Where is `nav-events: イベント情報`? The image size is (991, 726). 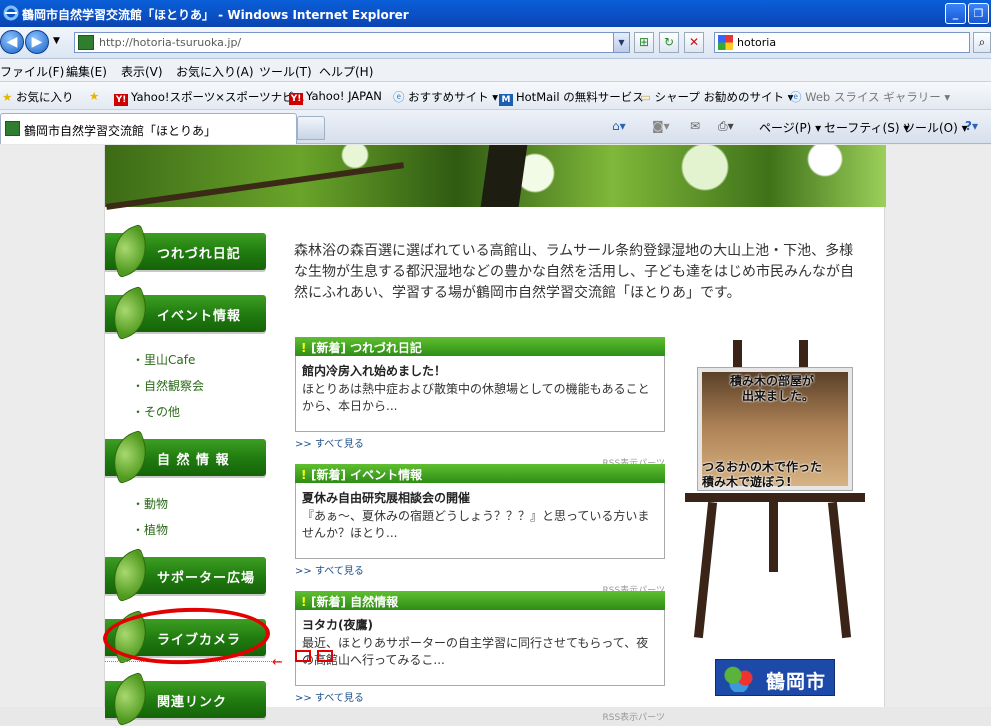 nav-events: イベント情報 is located at coordinates (185, 313).